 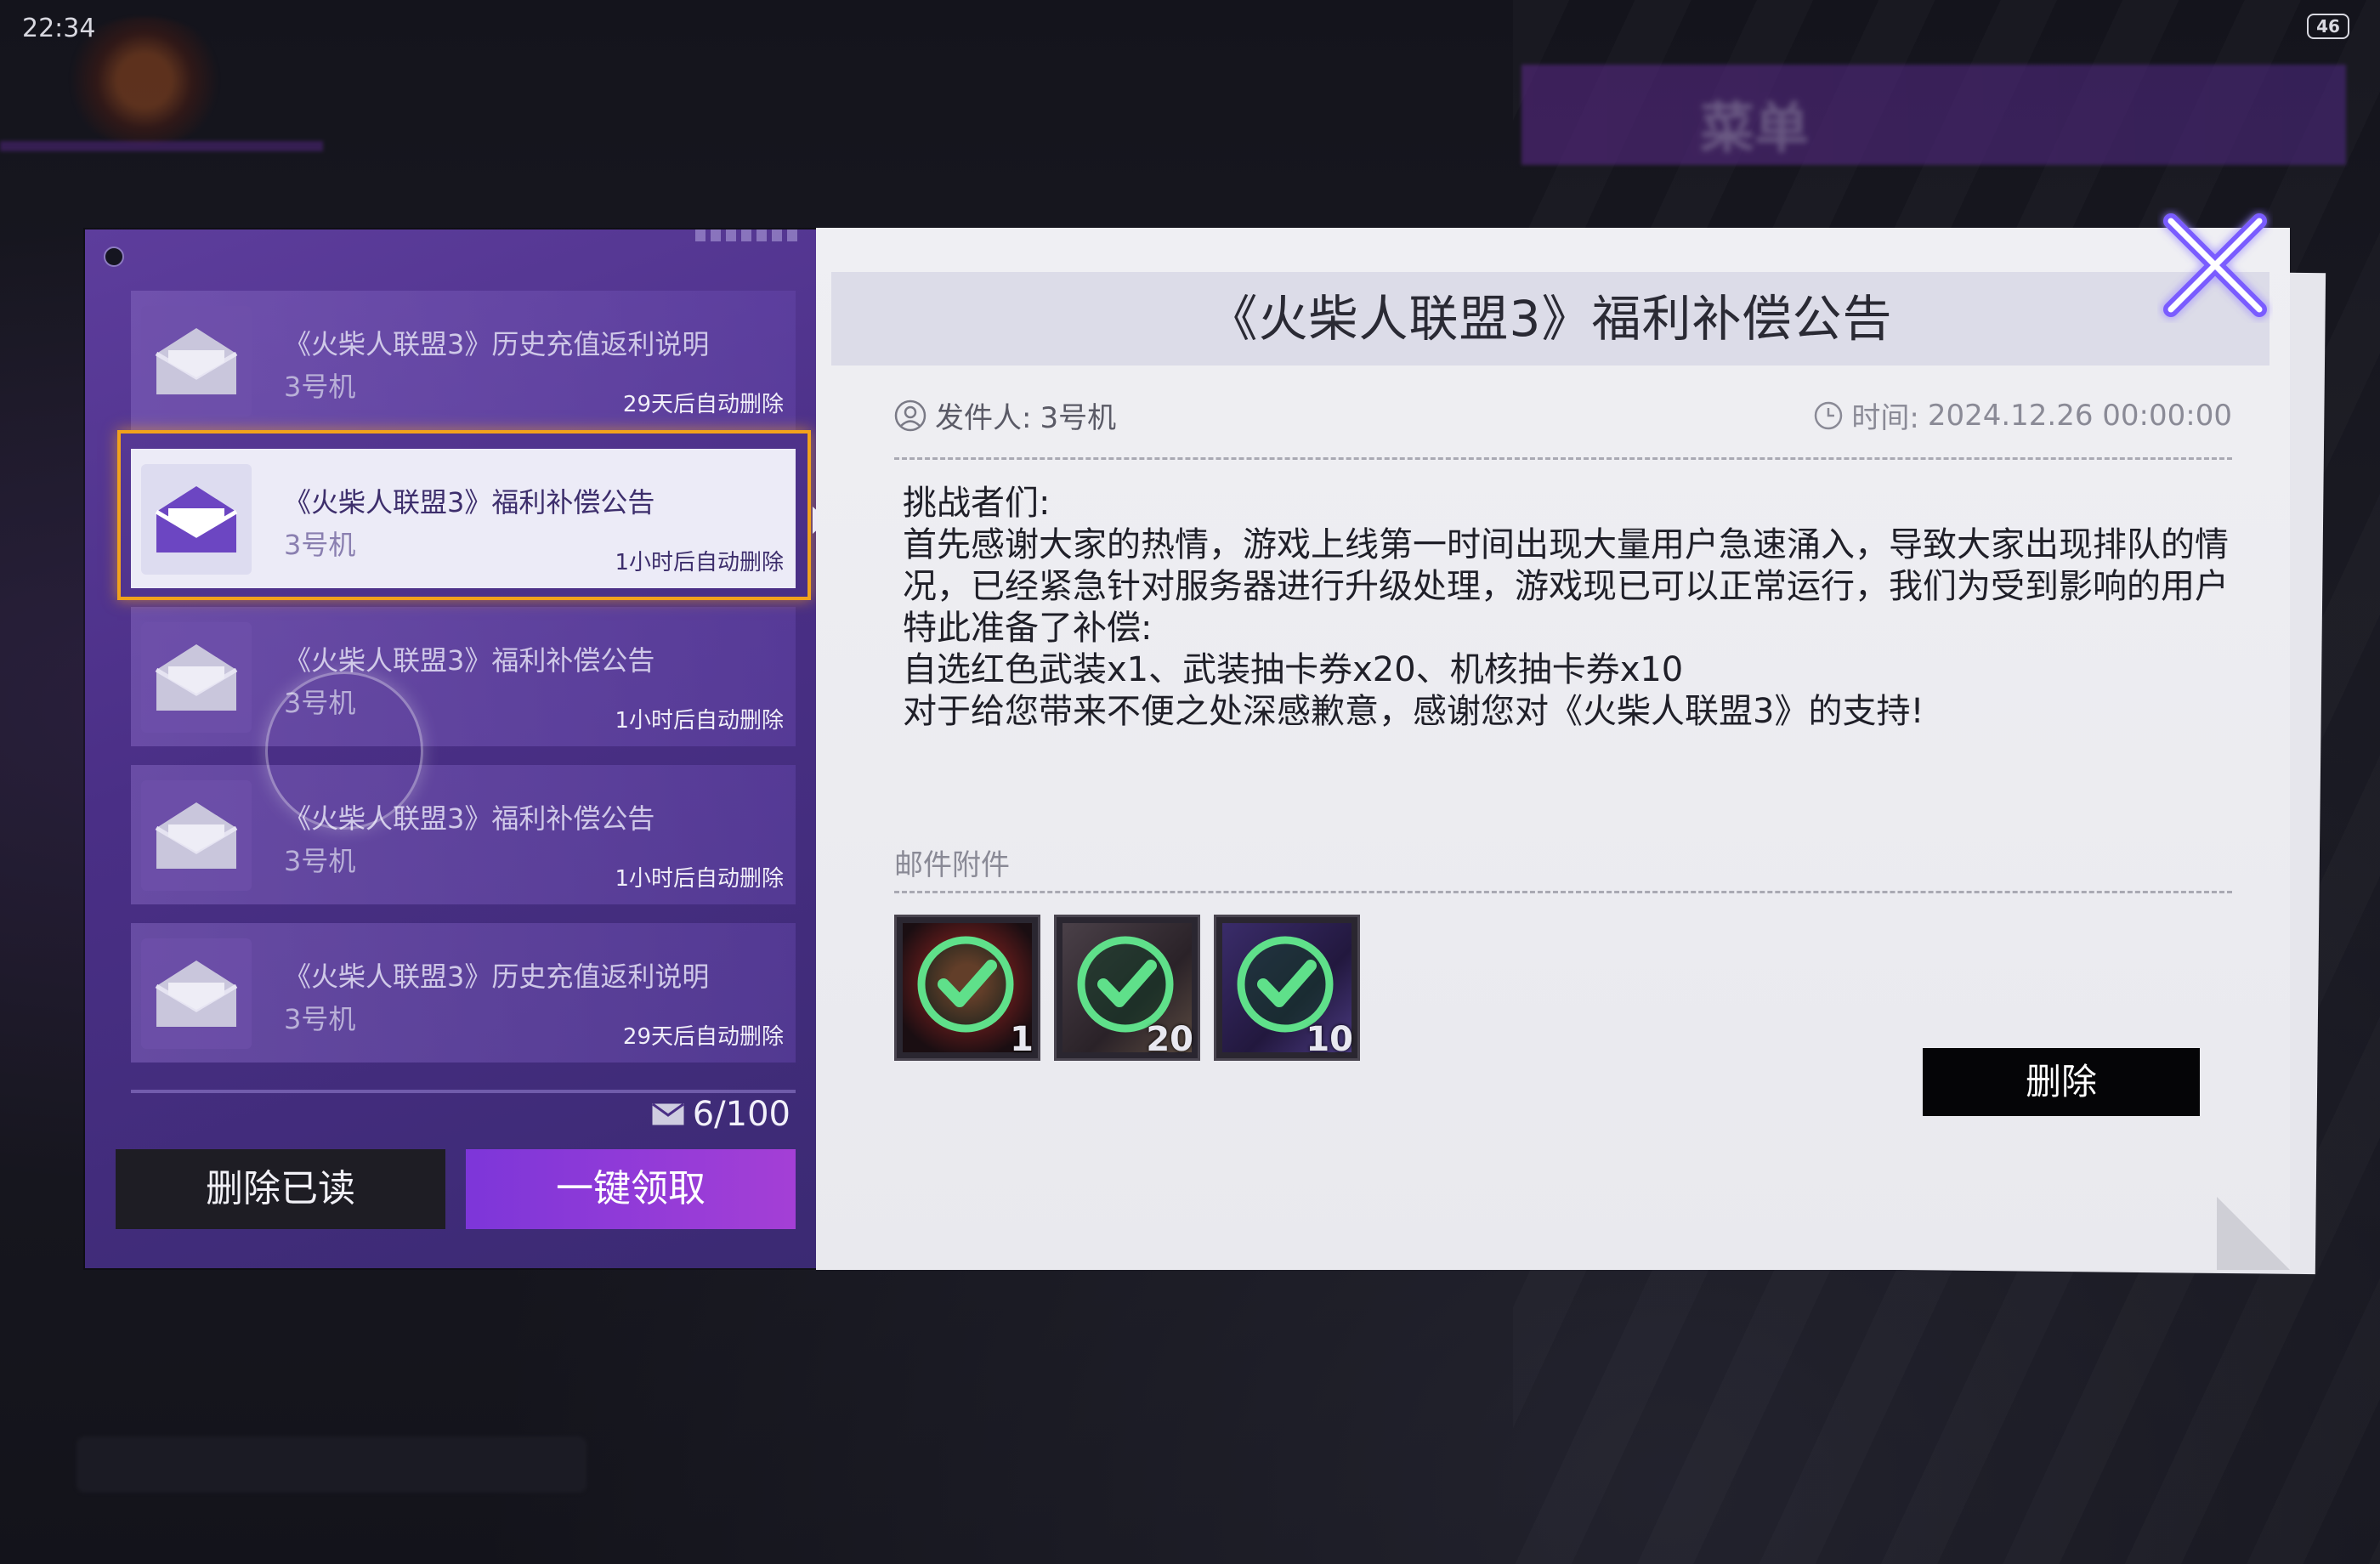 I want to click on selection-frame, so click(x=464, y=515).